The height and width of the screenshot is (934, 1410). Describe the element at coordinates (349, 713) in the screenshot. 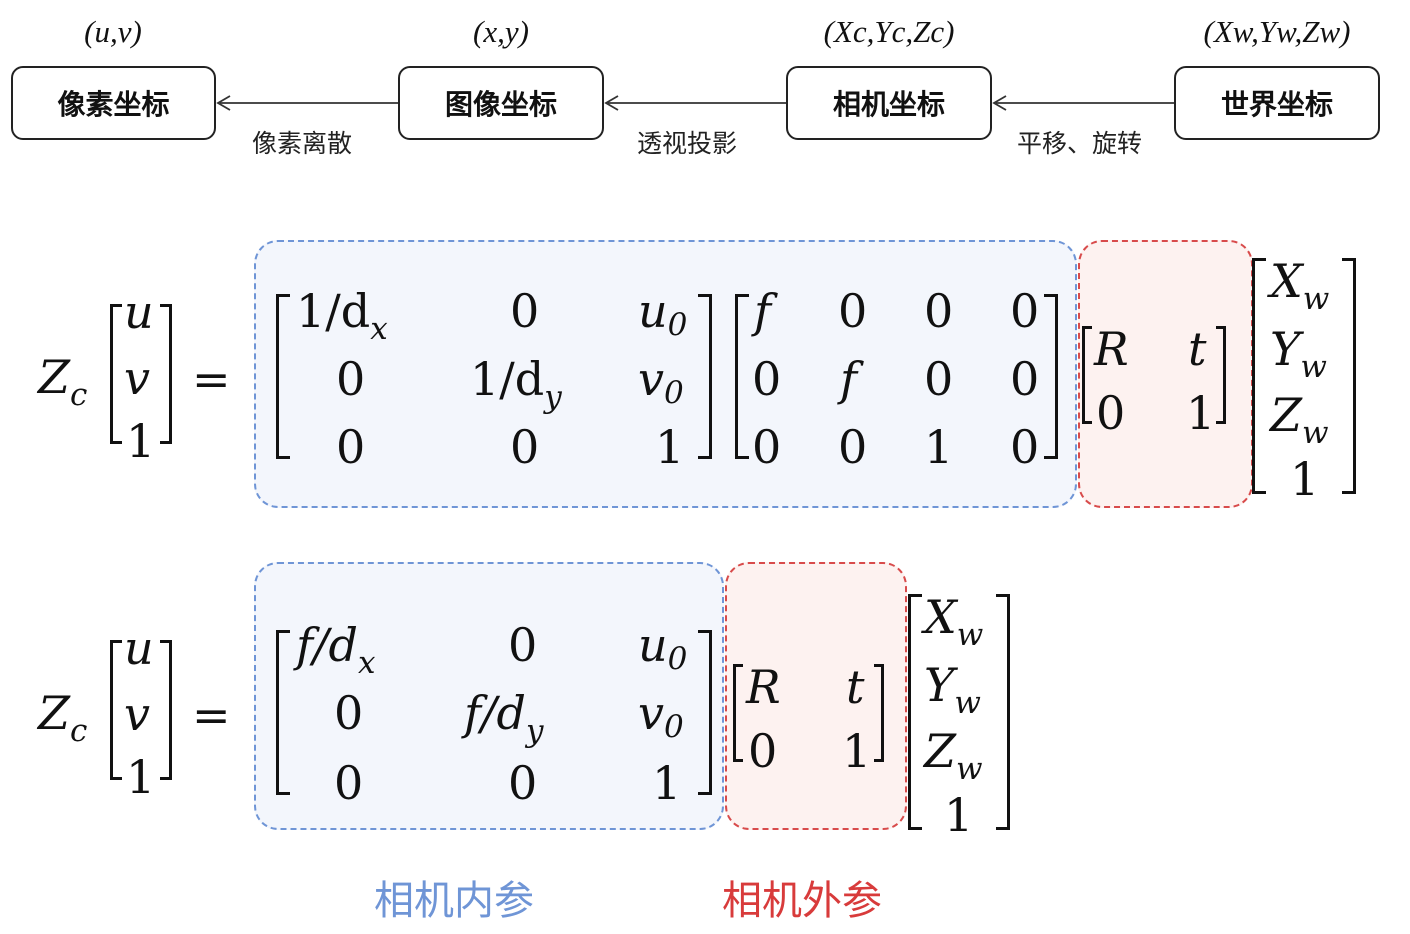

I see `intrinsic-2-r1c0: 0` at that location.